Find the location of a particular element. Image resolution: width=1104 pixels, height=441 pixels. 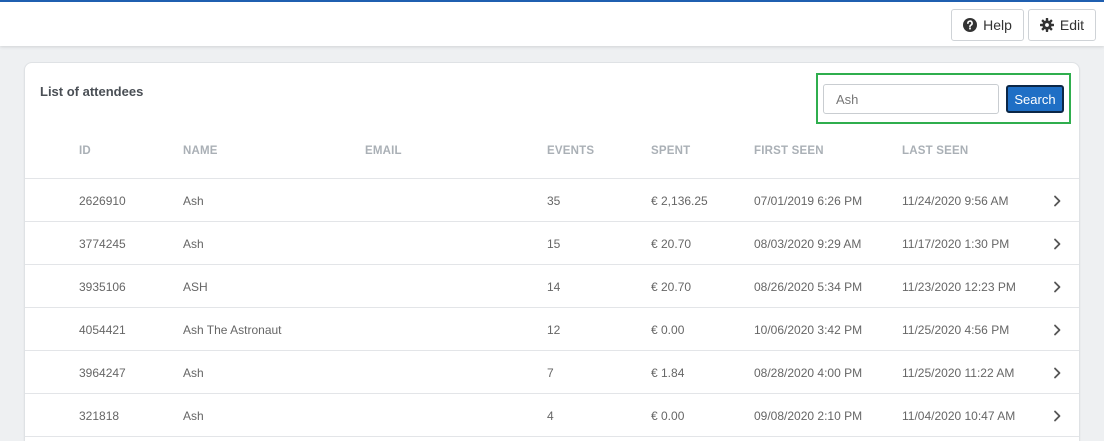

cell-last-seen: 11/25/2020 4:56 PM is located at coordinates (956, 330).